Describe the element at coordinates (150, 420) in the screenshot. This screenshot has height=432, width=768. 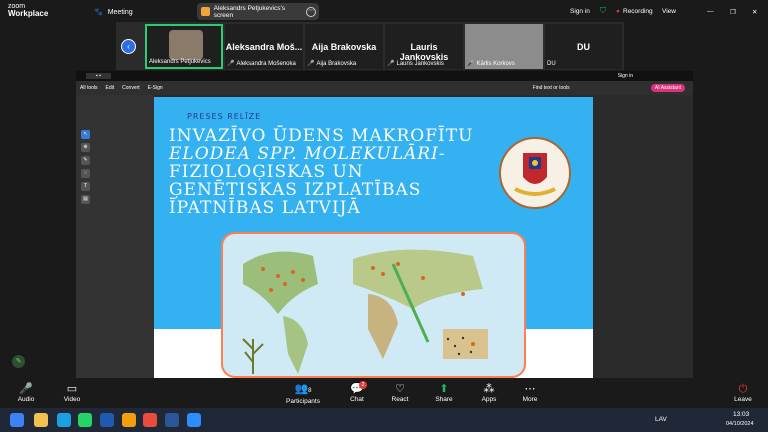
I see `chrome-profile-icon` at that location.